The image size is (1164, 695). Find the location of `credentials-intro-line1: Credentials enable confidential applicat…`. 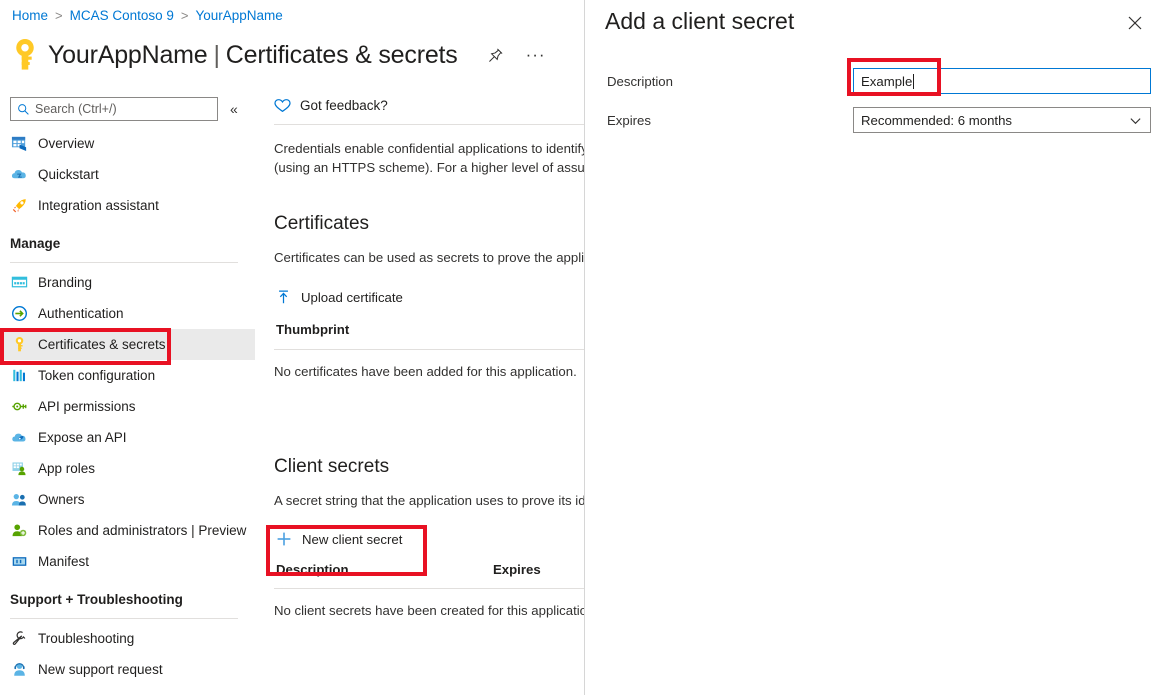

credentials-intro-line1: Credentials enable confidential applicat… is located at coordinates (429, 148).